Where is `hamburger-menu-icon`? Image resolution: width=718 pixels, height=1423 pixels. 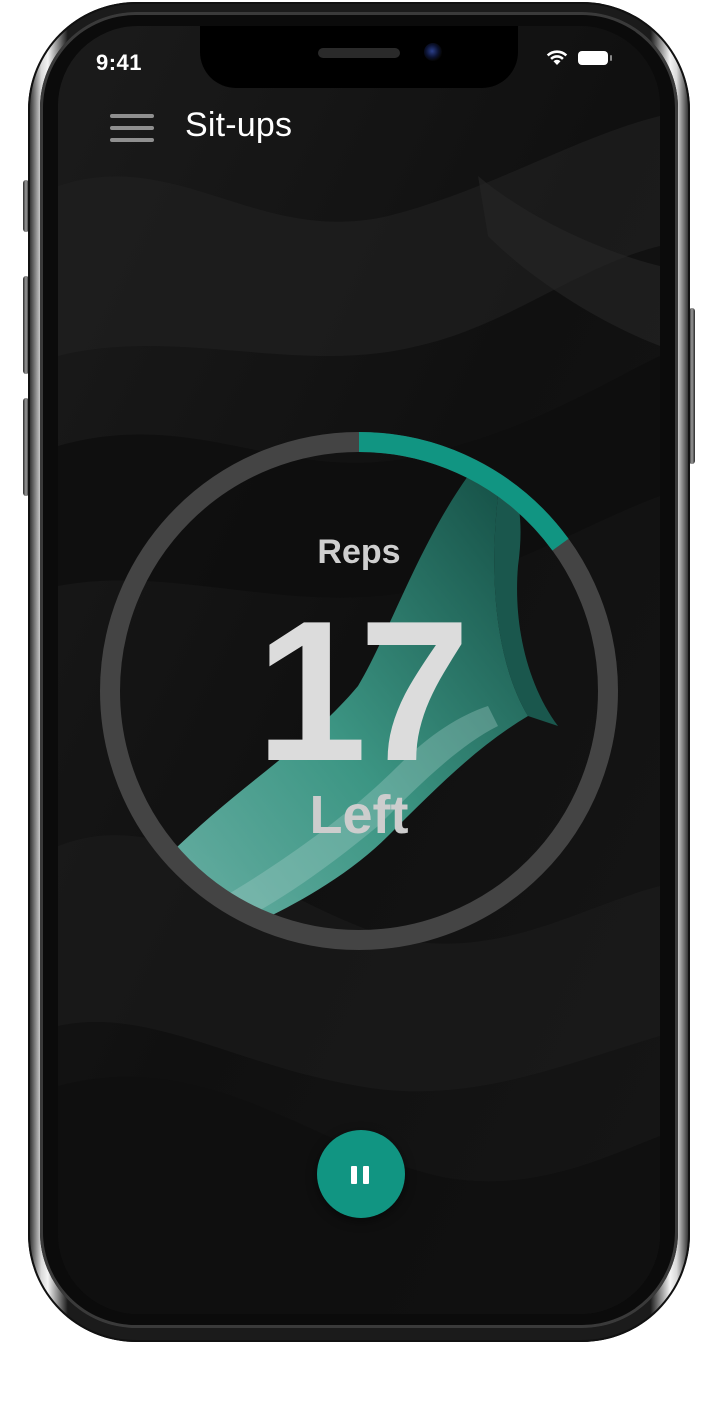
hamburger-menu-icon is located at coordinates (132, 128).